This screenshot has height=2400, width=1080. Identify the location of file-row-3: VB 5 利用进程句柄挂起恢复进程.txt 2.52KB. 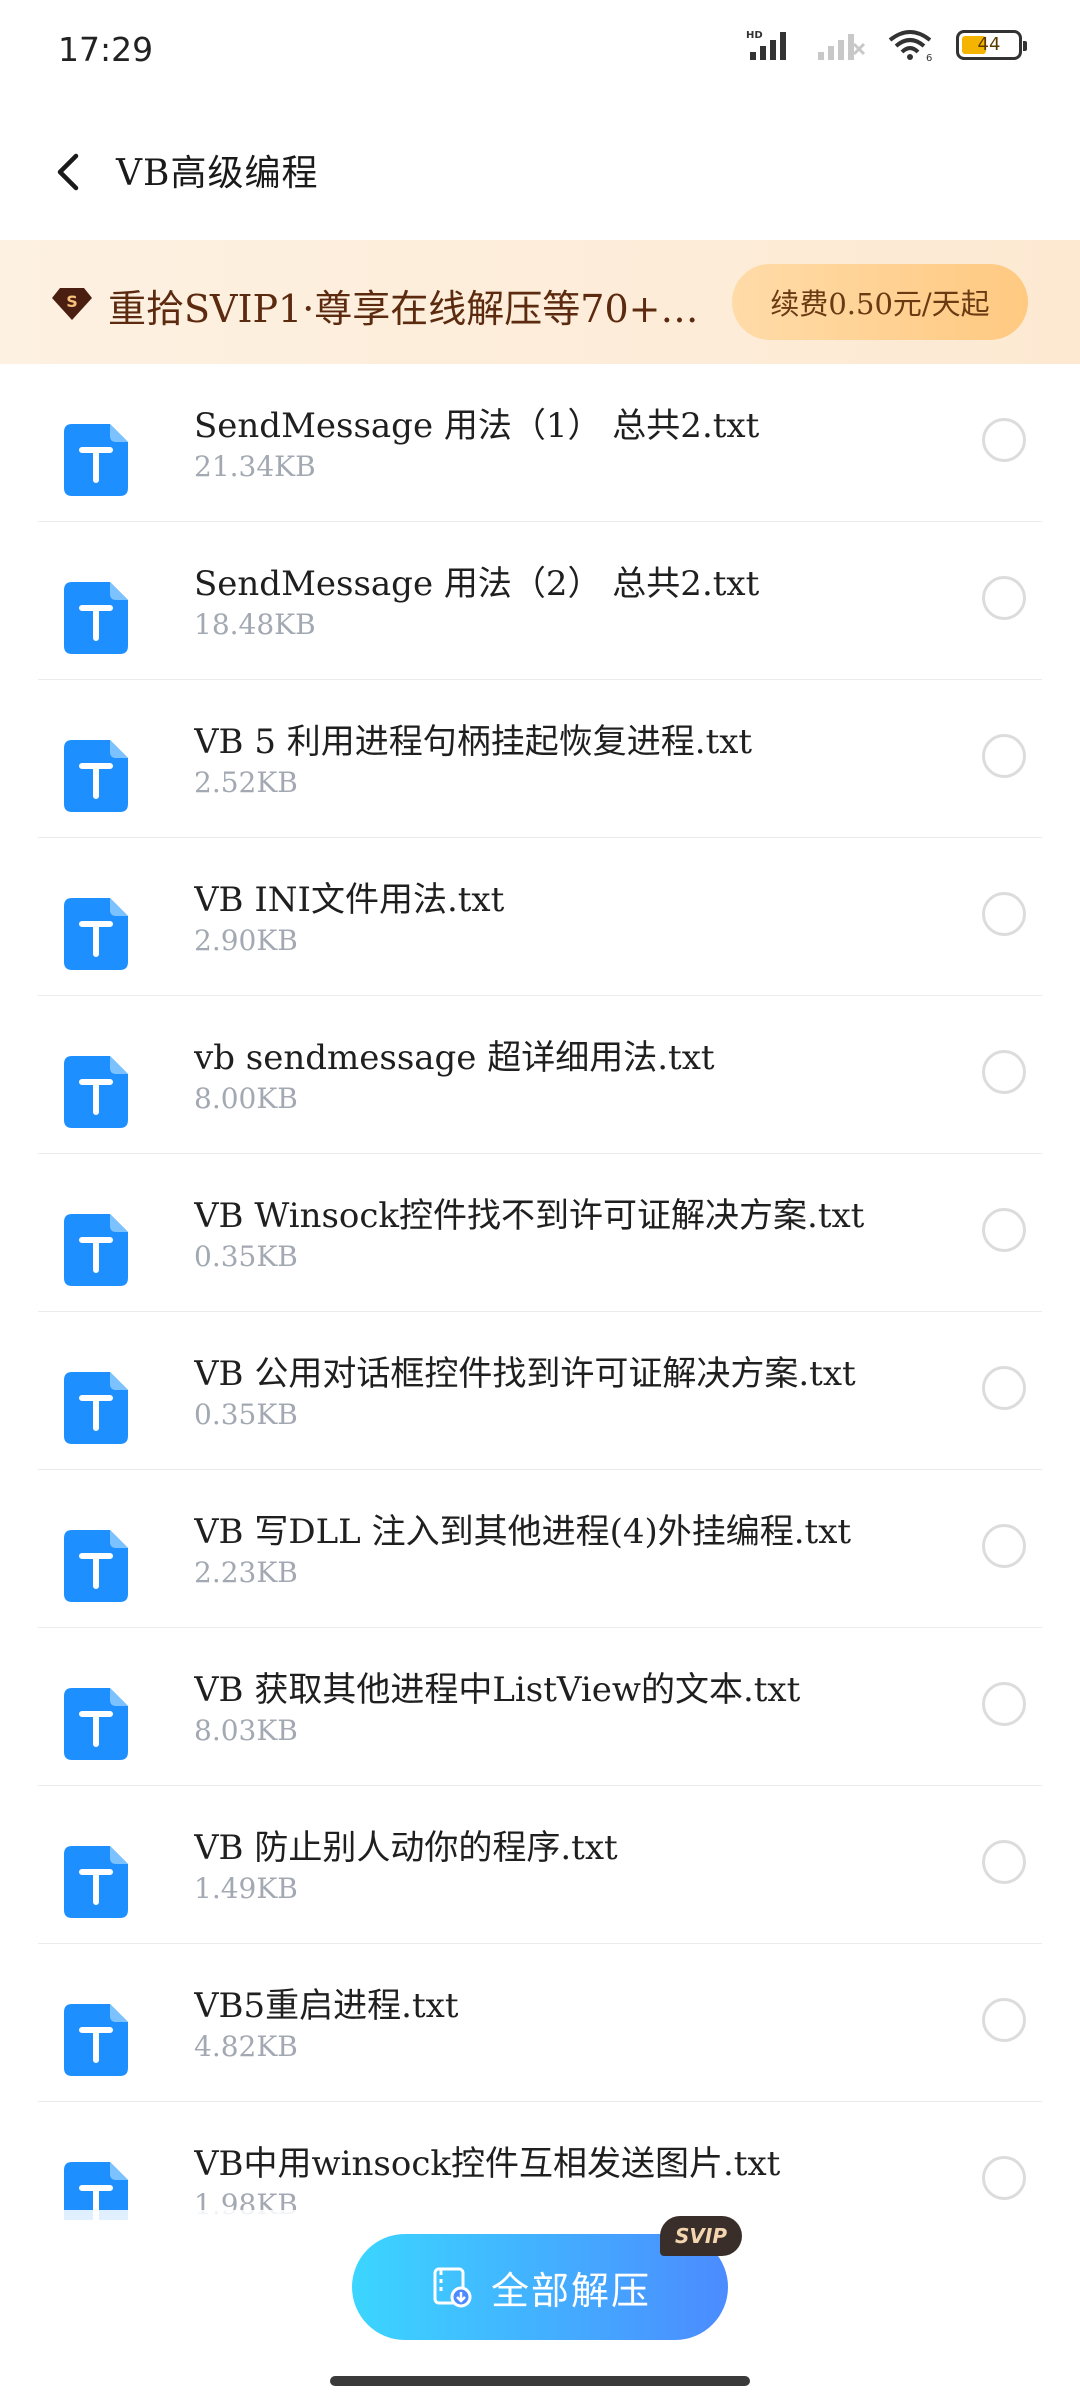
(540, 759).